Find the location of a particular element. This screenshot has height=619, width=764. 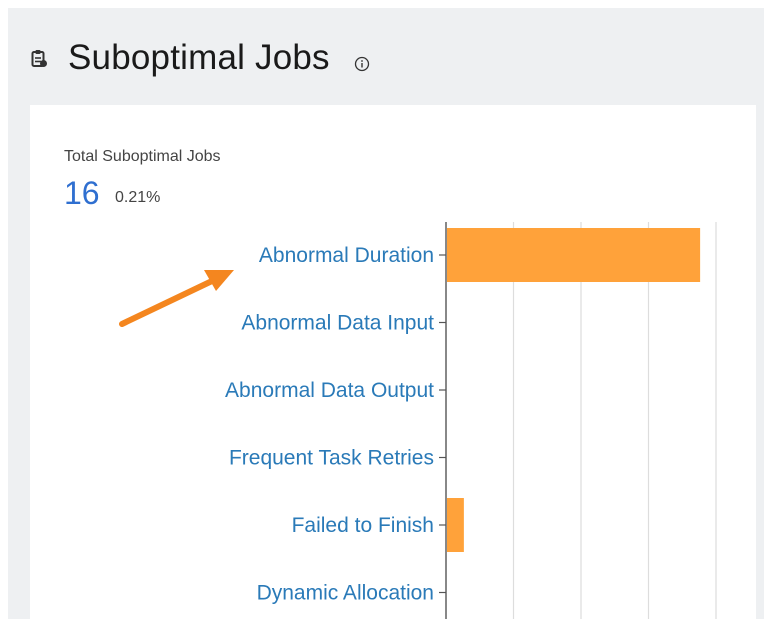

category-label: Abnormal Data Input is located at coordinates (337, 323).